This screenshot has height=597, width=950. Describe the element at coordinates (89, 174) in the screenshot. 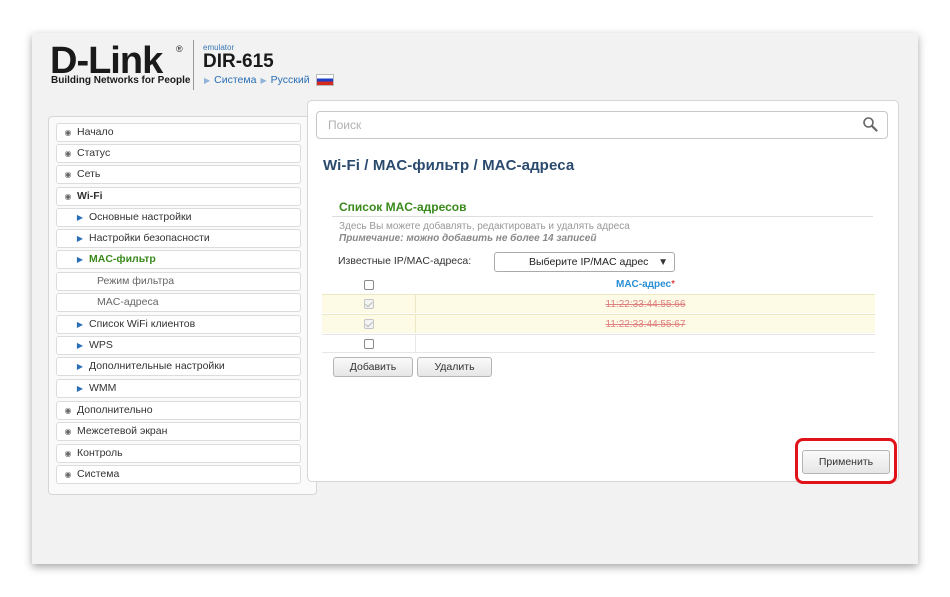

I see `sidebar-item-label: Сеть` at that location.